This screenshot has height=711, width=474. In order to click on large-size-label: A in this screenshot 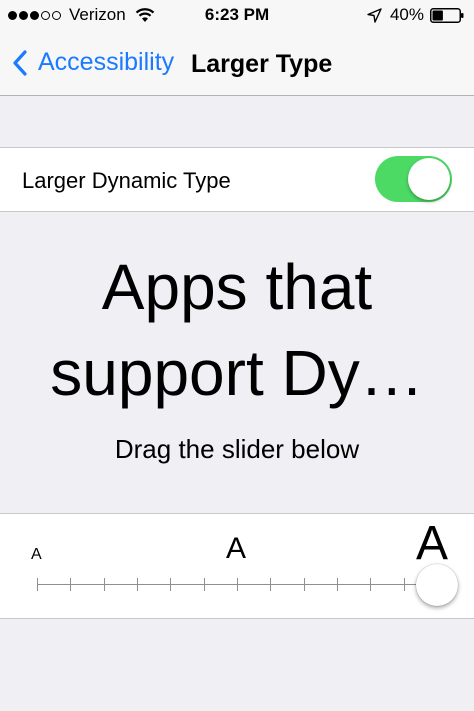, I will do `click(432, 543)`.